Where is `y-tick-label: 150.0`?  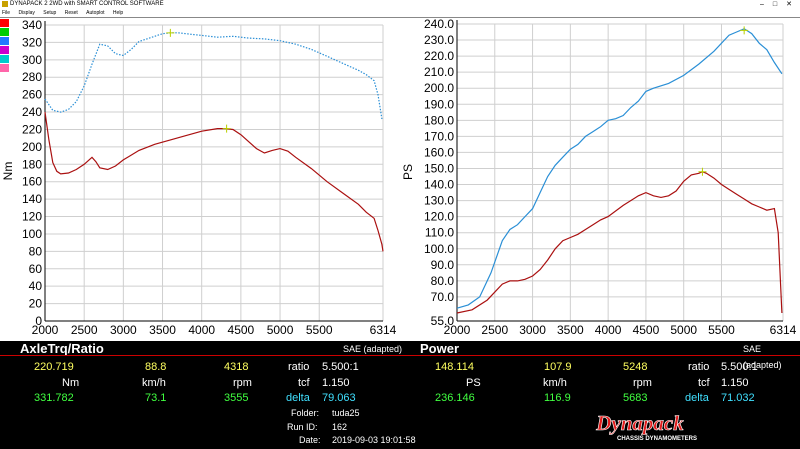 y-tick-label: 150.0 is located at coordinates (439, 168).